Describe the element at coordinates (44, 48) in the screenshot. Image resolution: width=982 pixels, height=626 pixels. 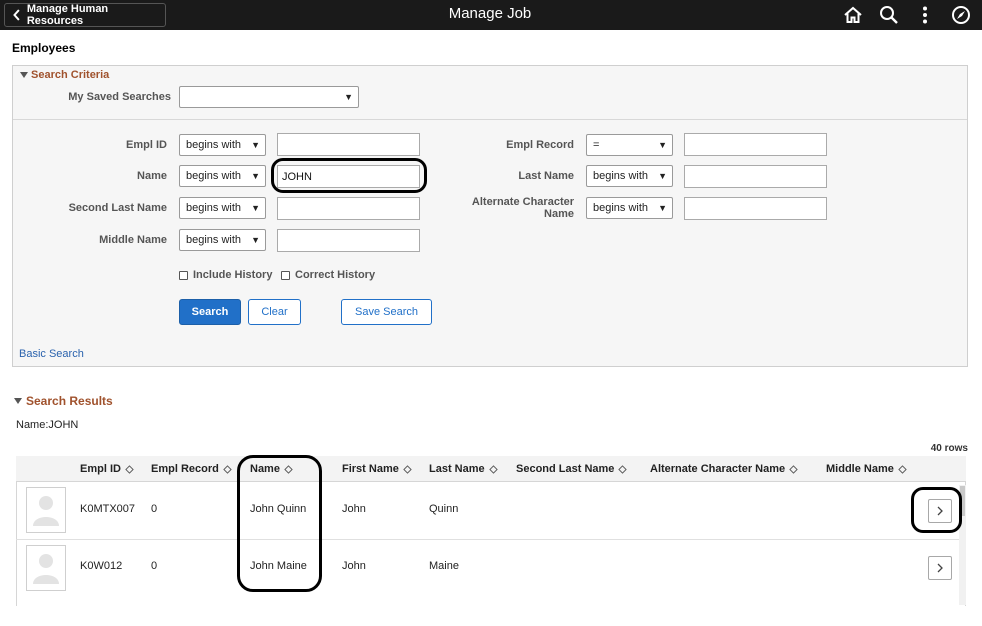
I see `employees-heading: Employees` at that location.